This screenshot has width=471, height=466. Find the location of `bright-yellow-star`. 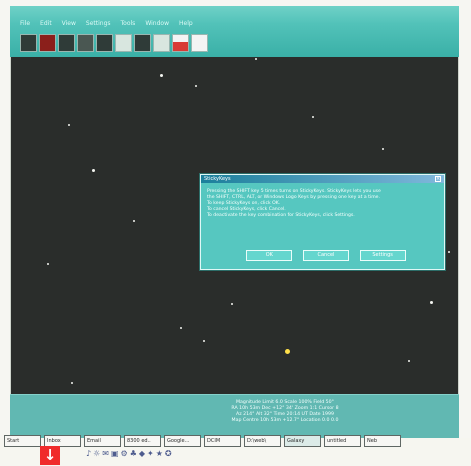

bright-yellow-star is located at coordinates (287, 351).